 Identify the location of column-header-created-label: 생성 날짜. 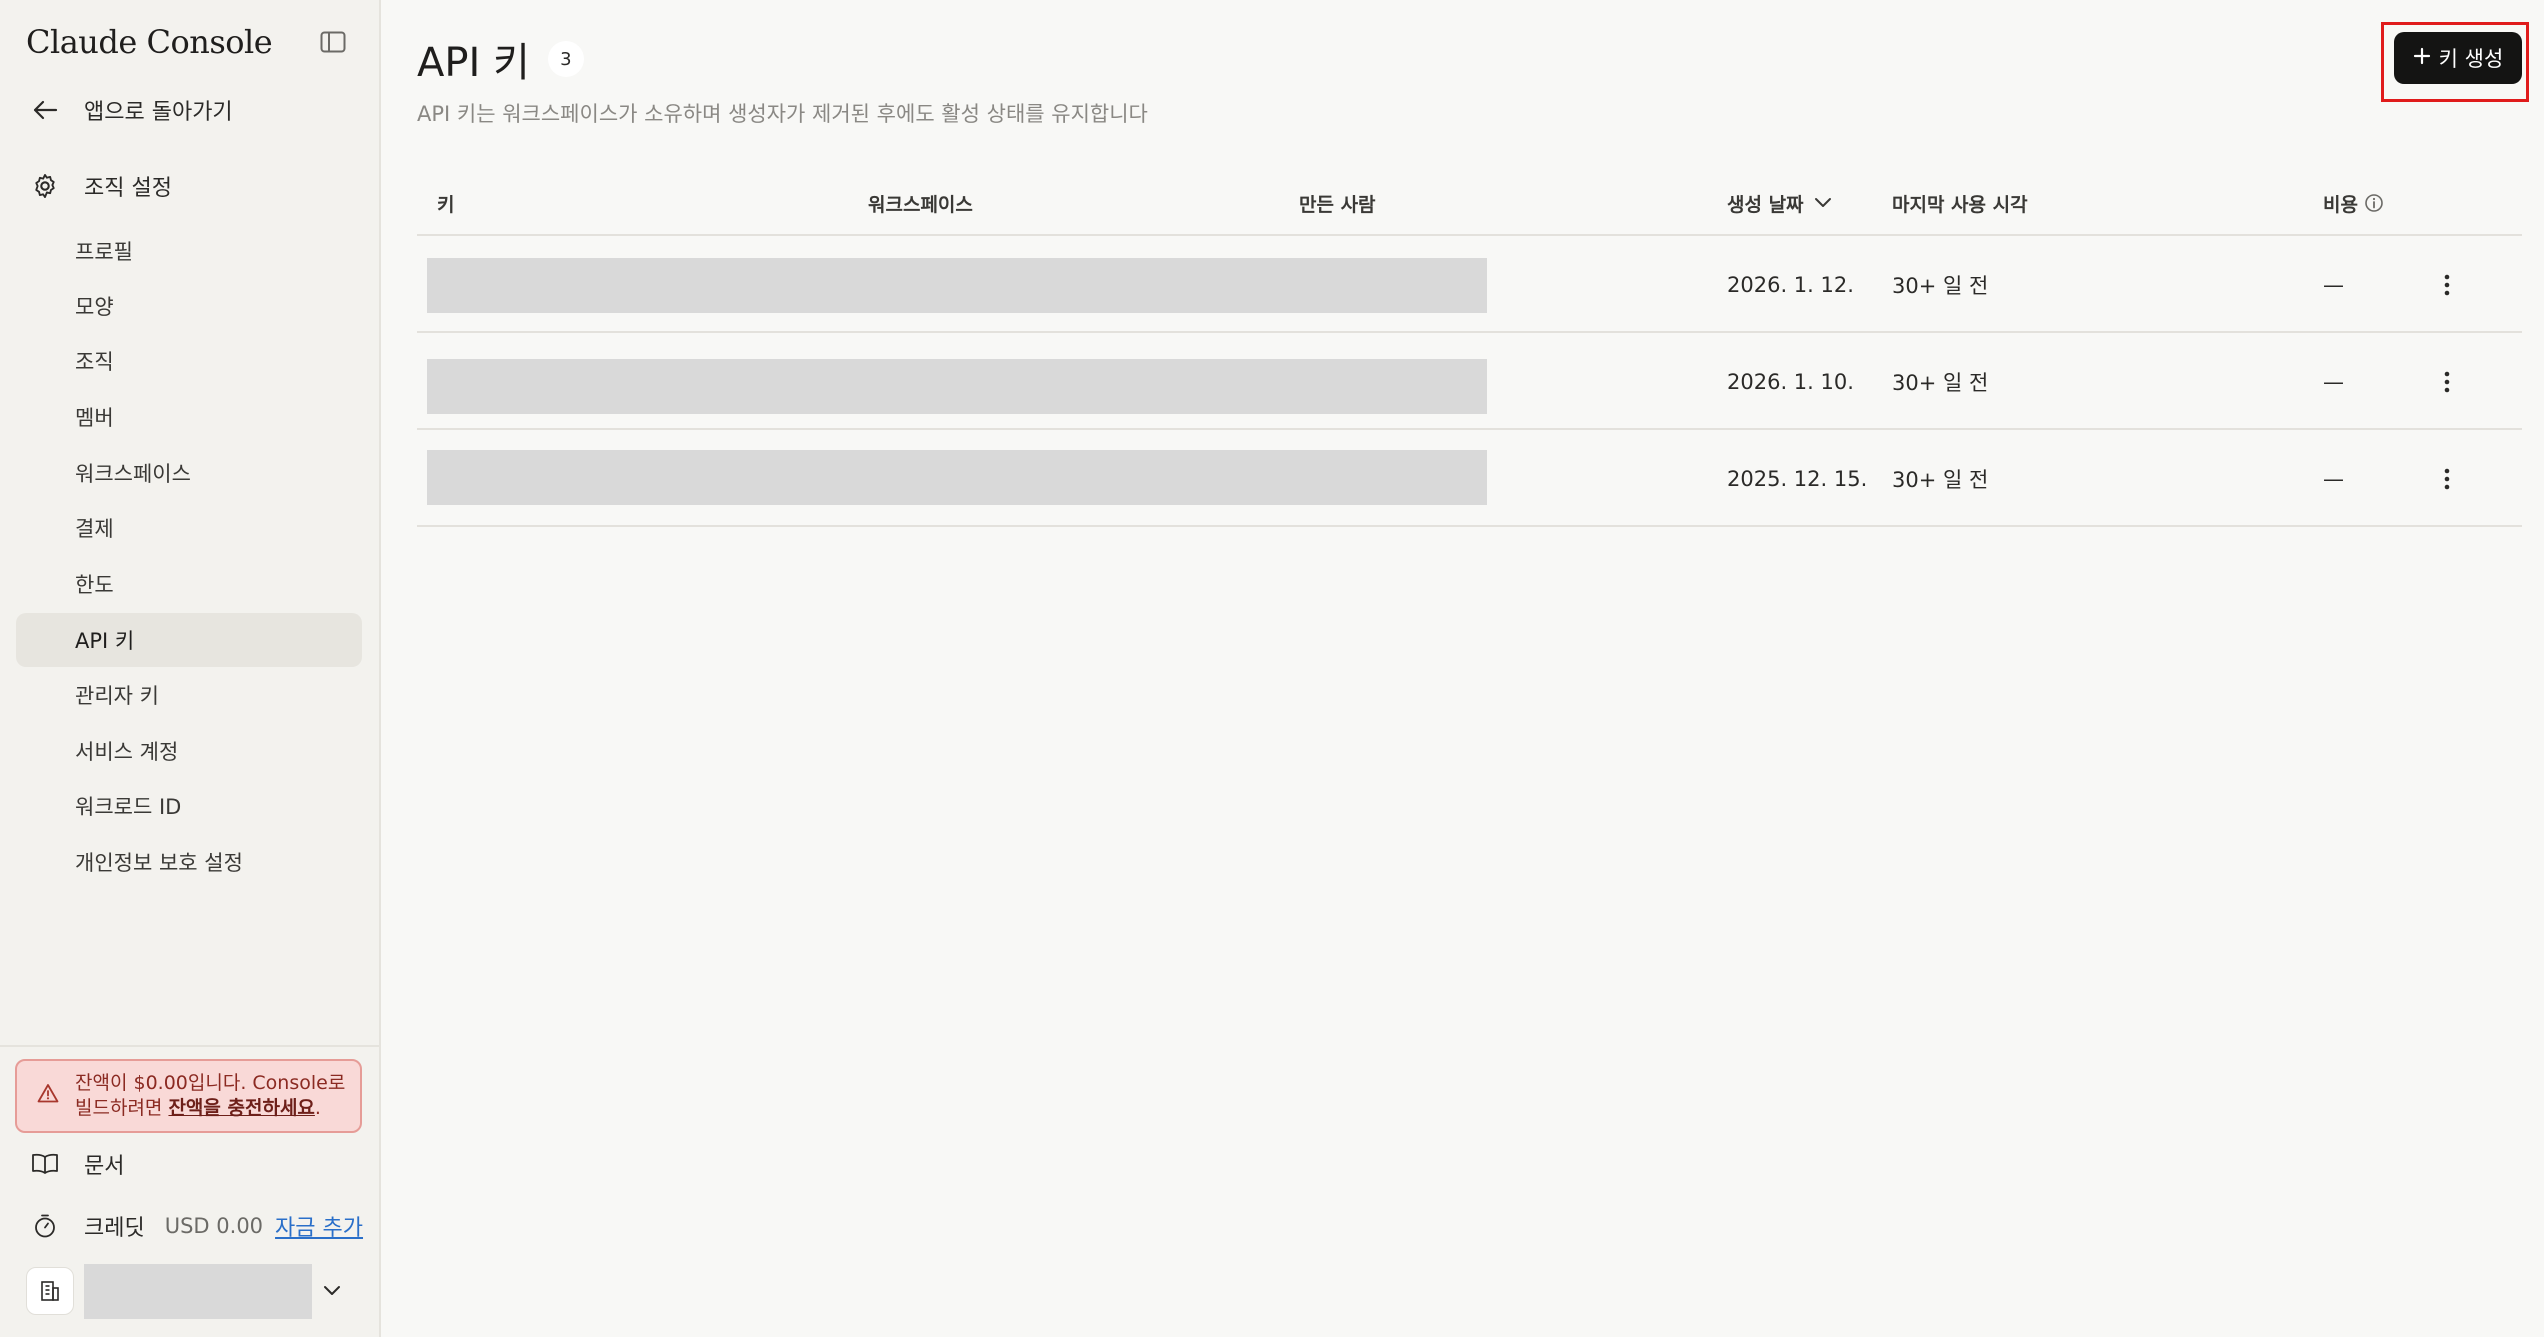
(1765, 204).